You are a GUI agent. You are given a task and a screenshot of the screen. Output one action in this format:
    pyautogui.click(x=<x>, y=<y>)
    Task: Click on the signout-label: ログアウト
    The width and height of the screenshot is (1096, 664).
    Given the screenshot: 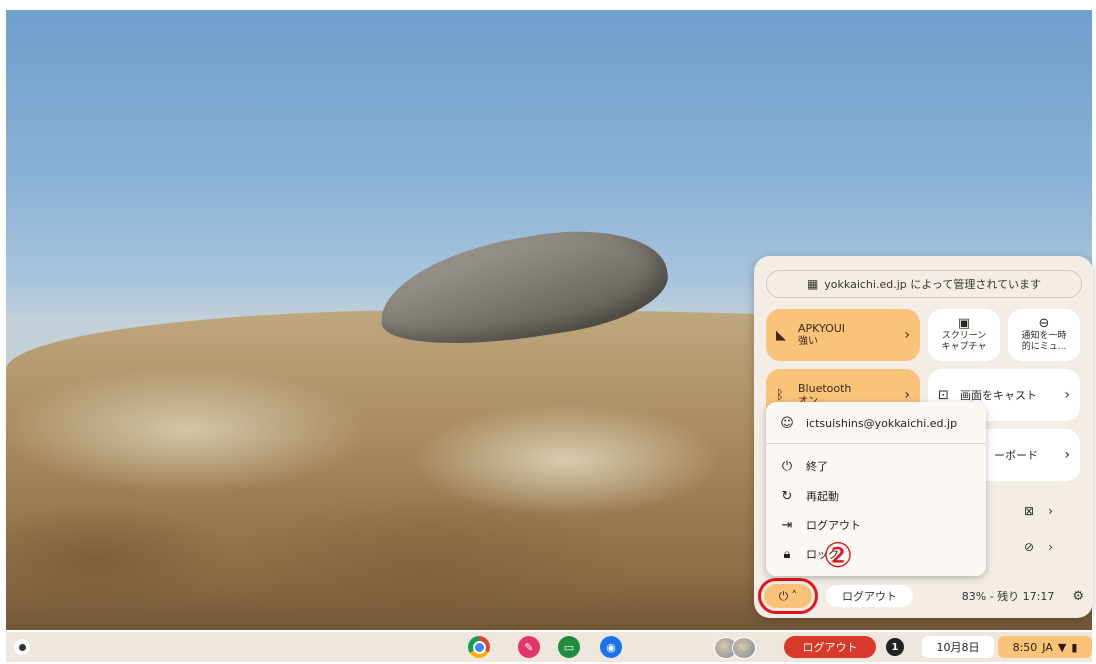 What is the action you would take?
    pyautogui.click(x=833, y=525)
    